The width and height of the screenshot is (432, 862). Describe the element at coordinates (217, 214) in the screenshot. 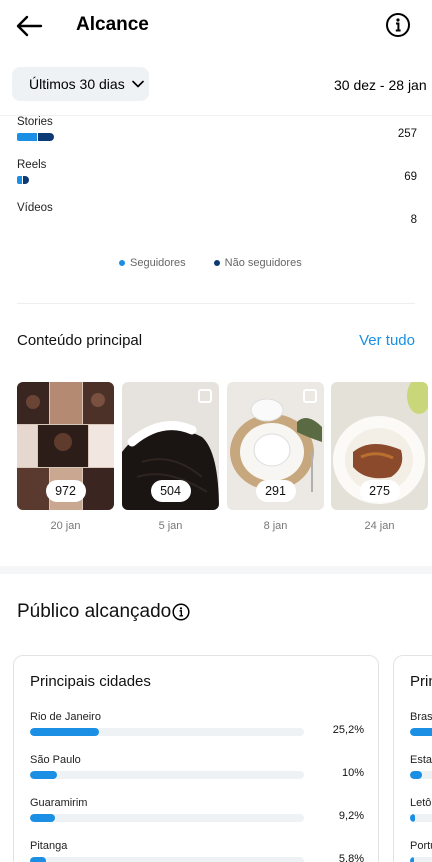

I see `content-type-row-videos: Vídeos 8` at that location.